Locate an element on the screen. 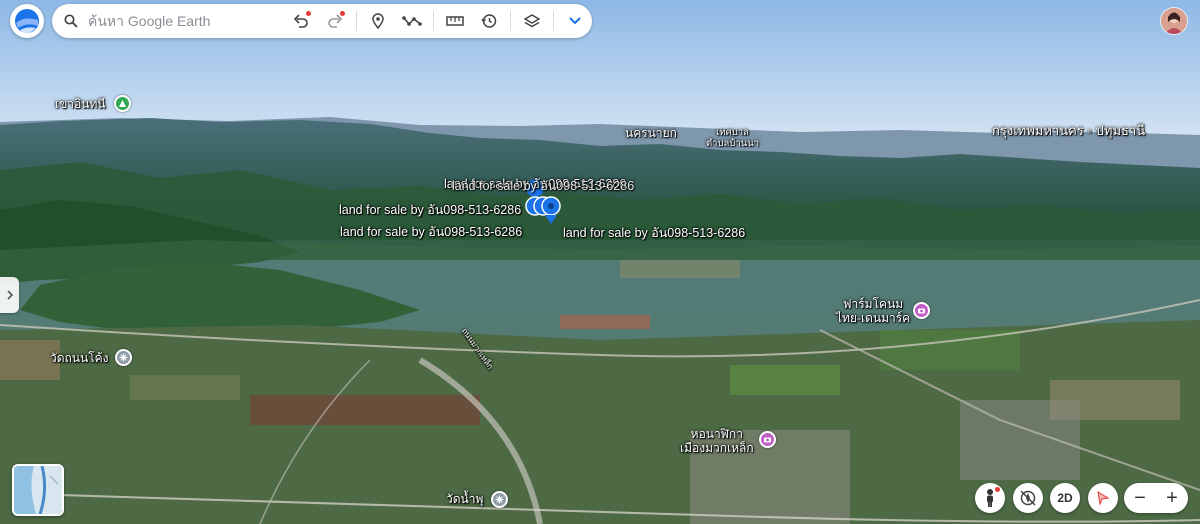 The width and height of the screenshot is (1200, 524). ruler-icon is located at coordinates (455, 21).